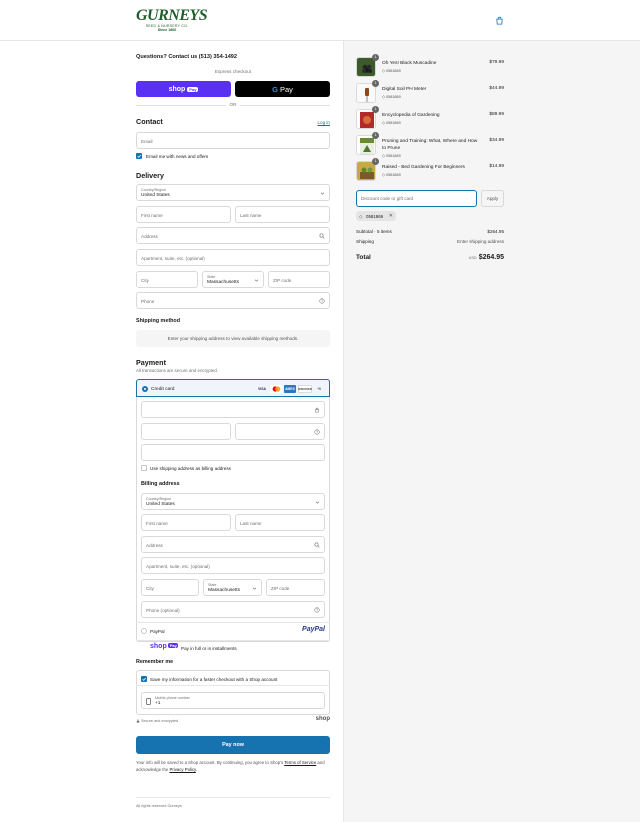  What do you see at coordinates (282, 280) in the screenshot?
I see `zip-placeholder: ZIP code` at bounding box center [282, 280].